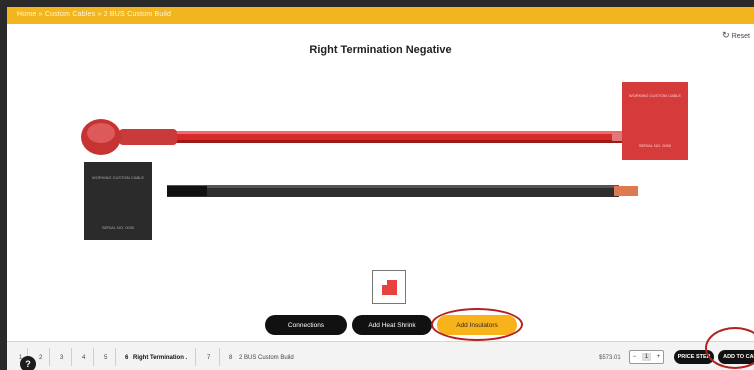  Describe the element at coordinates (384, 282) in the screenshot. I see `swatch-notch` at that location.